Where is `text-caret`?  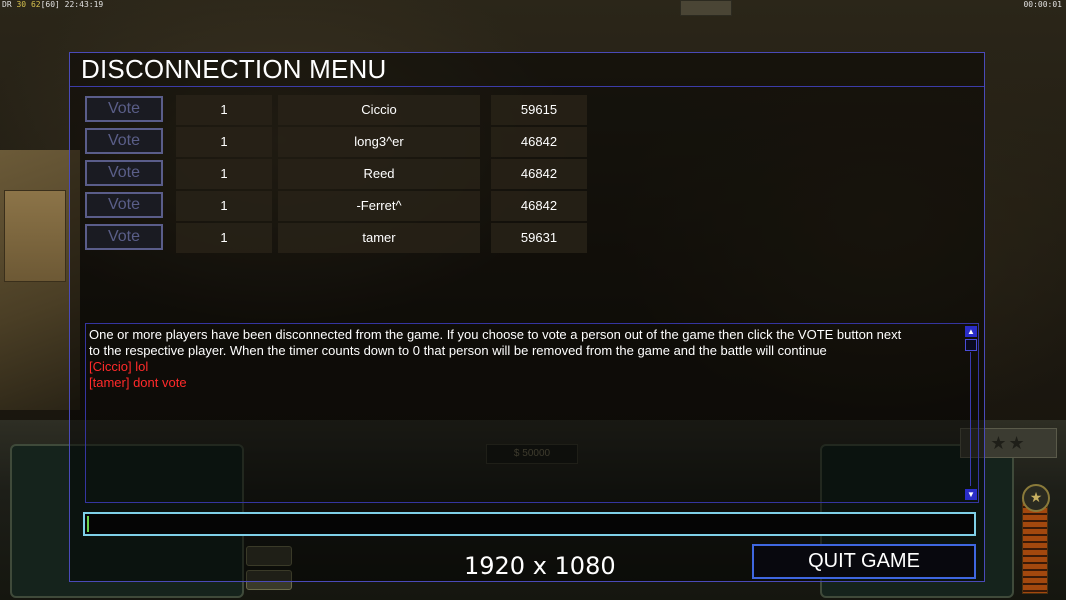
text-caret is located at coordinates (88, 524).